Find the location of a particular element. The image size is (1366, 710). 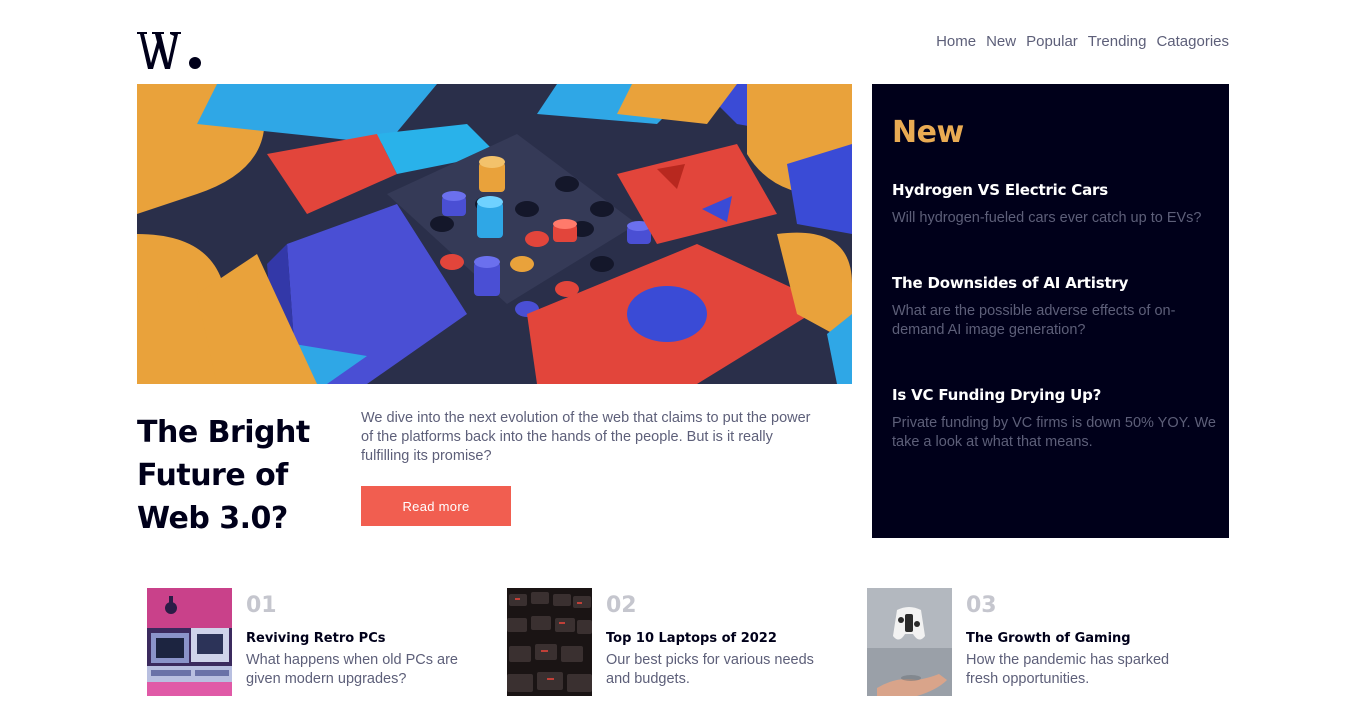

hero-title-line: Future of is located at coordinates (212, 475).